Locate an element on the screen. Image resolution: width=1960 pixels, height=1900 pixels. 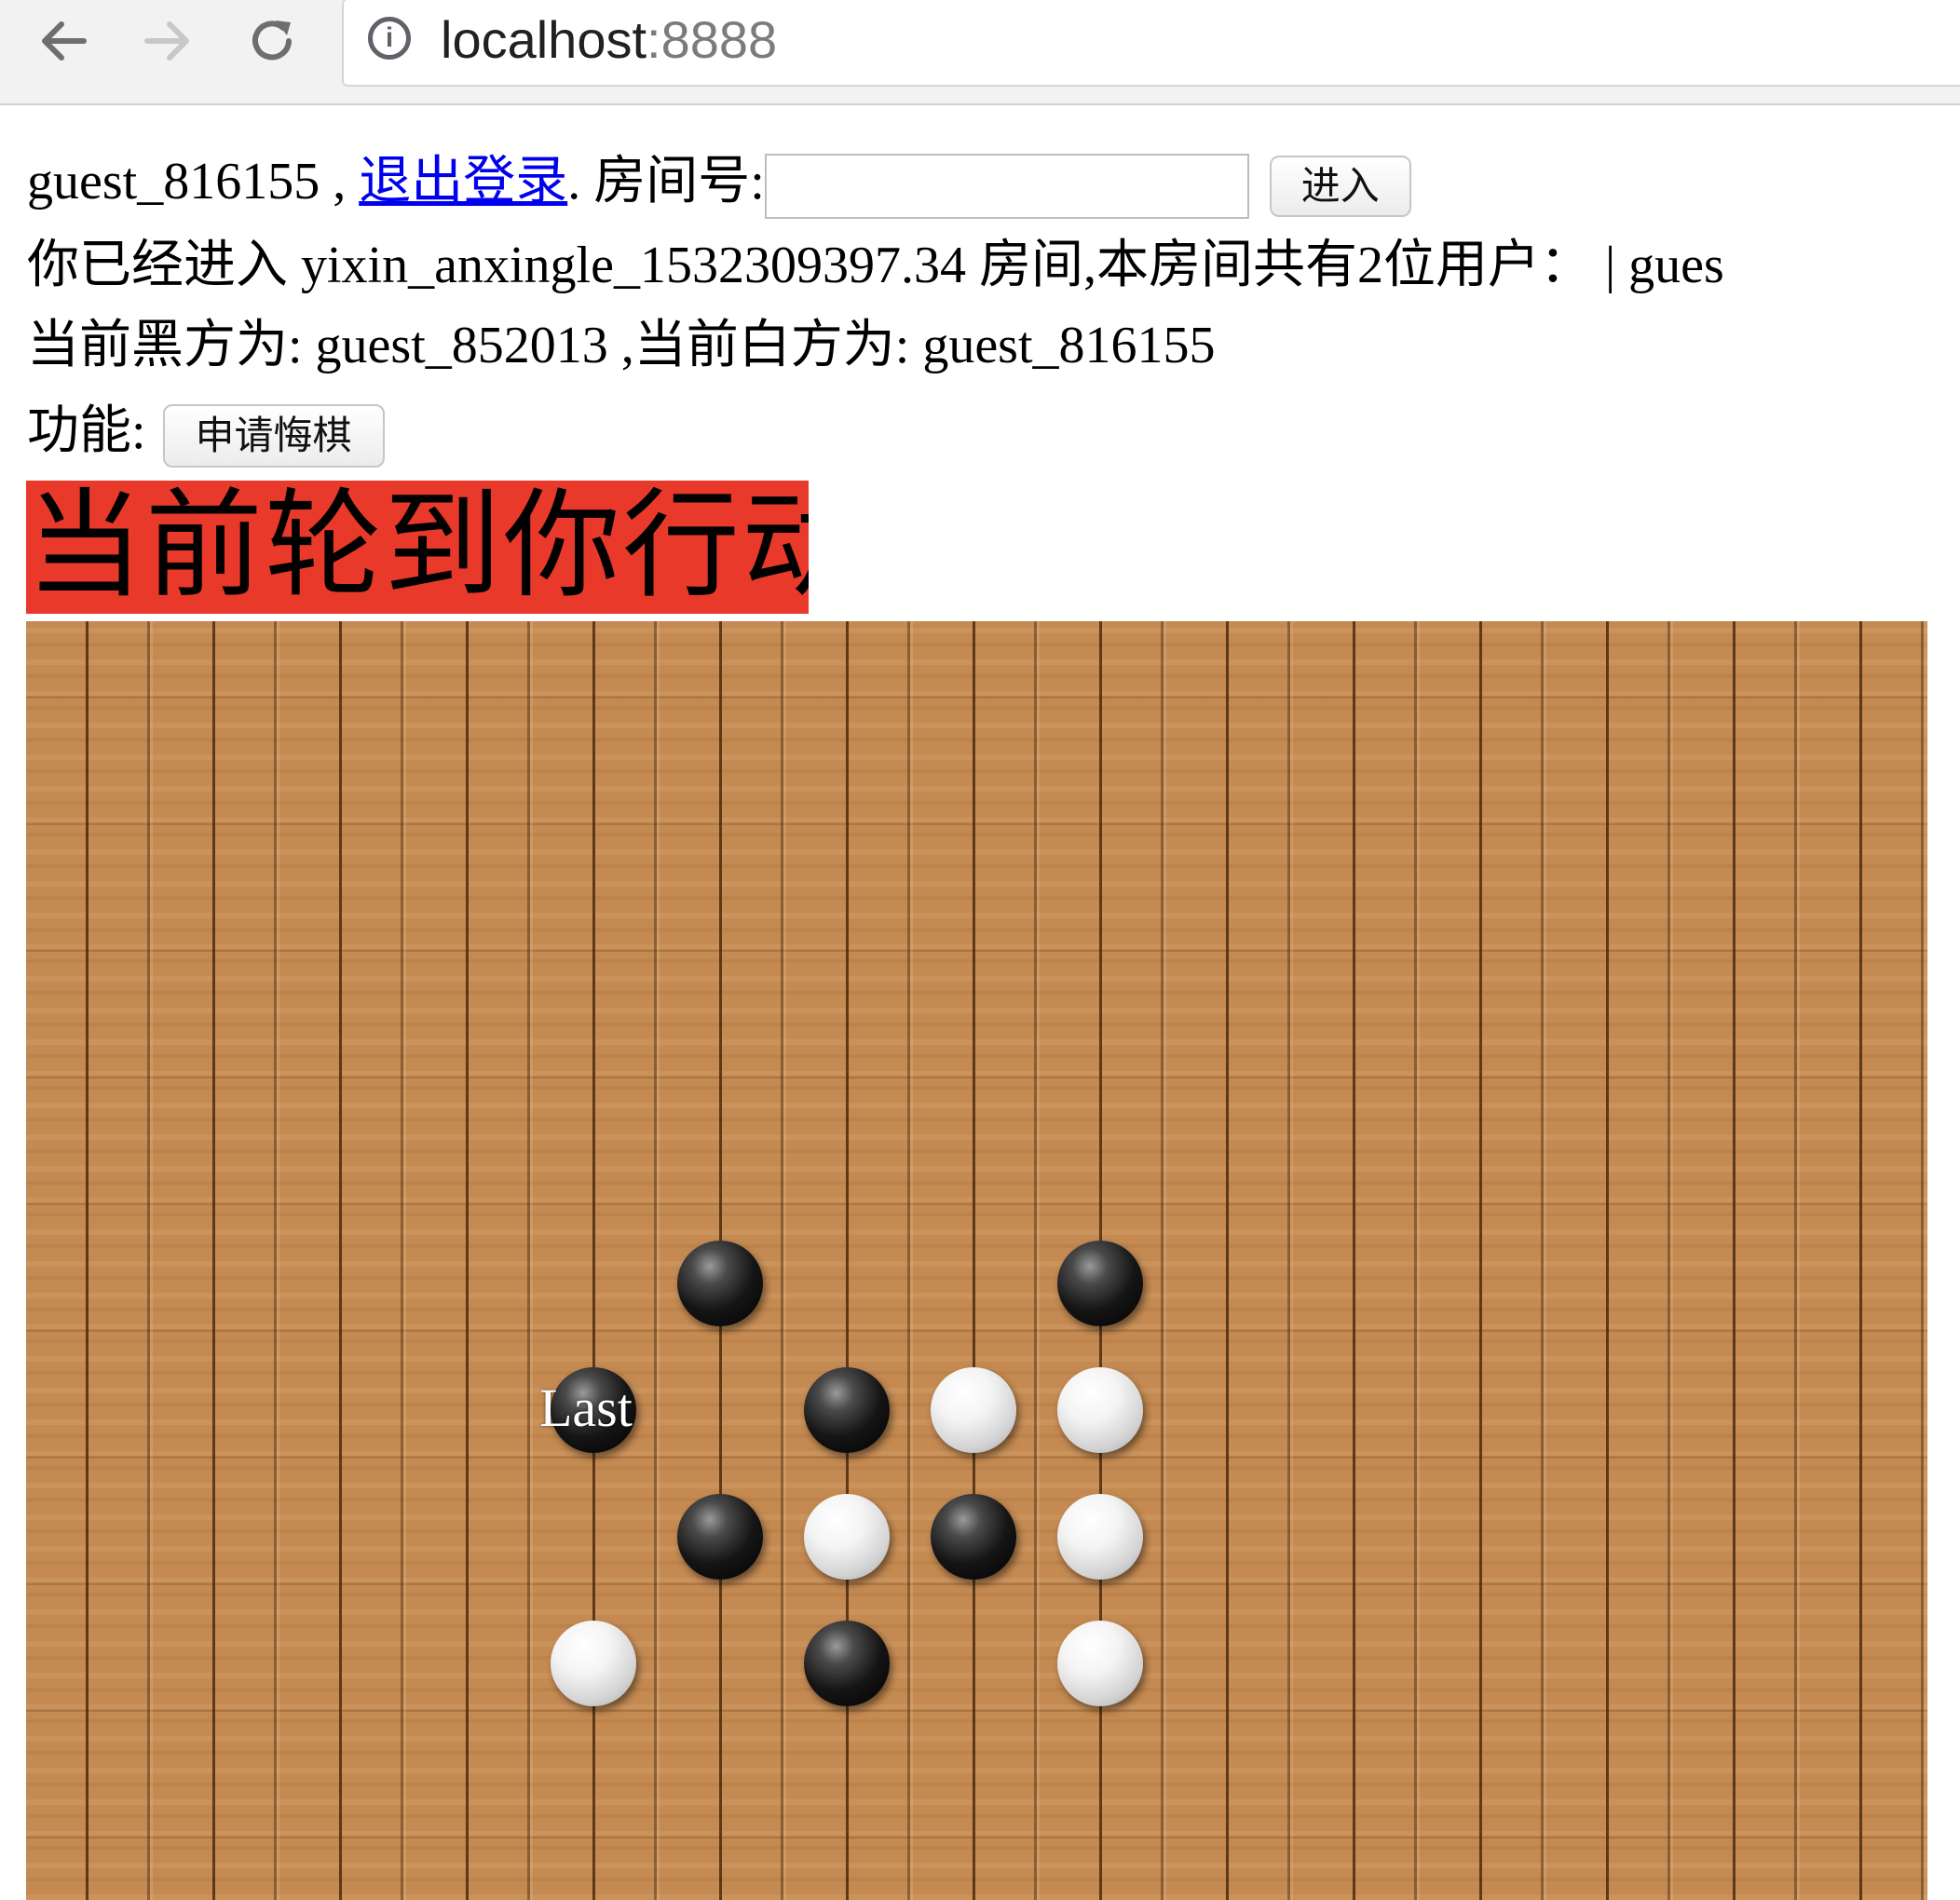
user-bar: guest_816155 , 退出登录. 房间号: 进入 is located at coordinates (719, 185).